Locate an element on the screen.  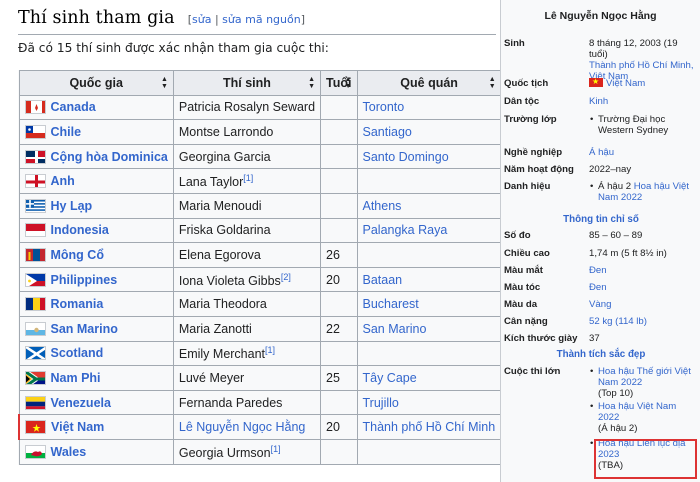
infobox-row-occupation: Nghề nghiệp Á hậu is located at coordinates (601, 152).